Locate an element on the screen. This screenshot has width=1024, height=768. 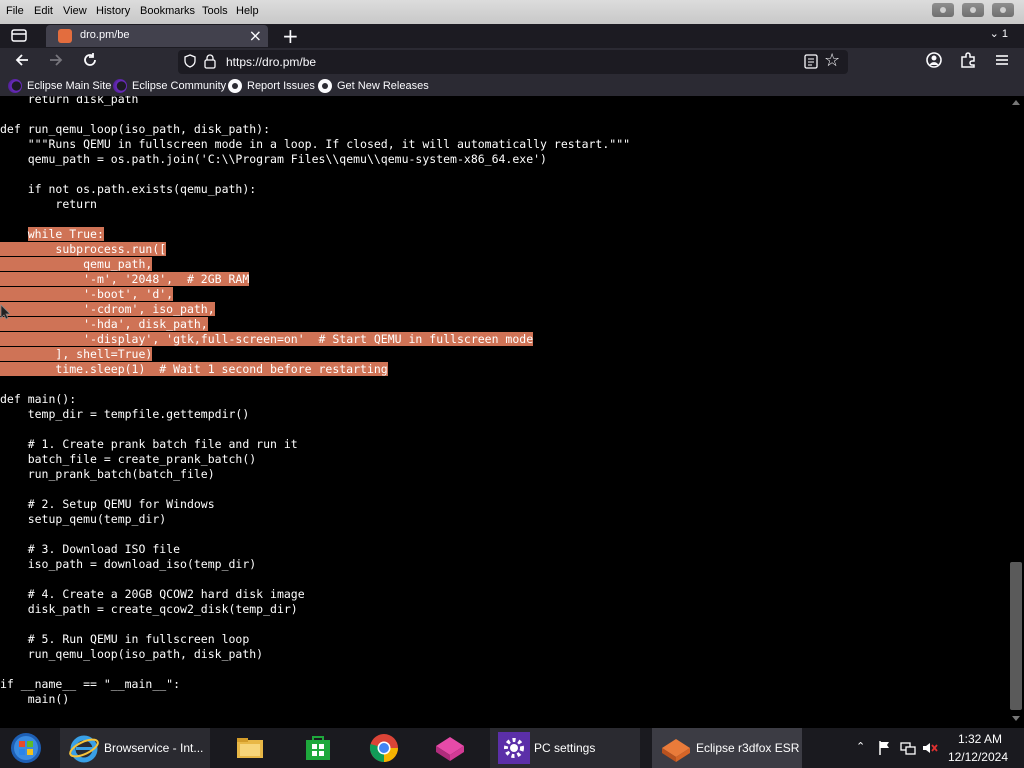
bookmark-label: Report Issues is located at coordinates (281, 86).